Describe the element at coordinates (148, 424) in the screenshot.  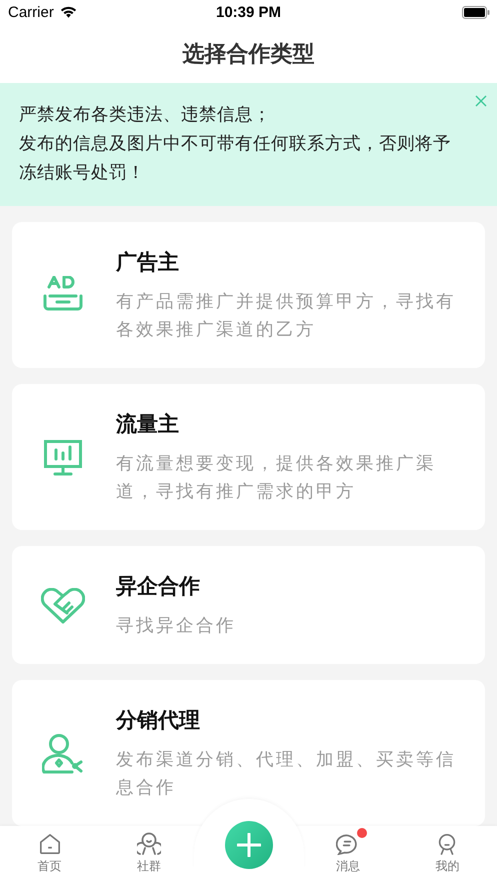
I see `card-title: 流量主` at that location.